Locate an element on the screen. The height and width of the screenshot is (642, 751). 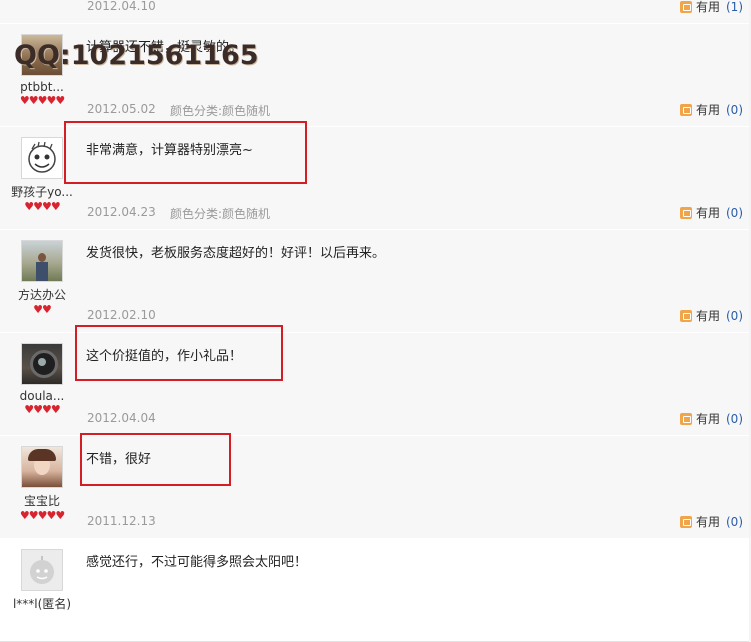
useful-button: 有用 (1) is located at coordinates (711, 7).